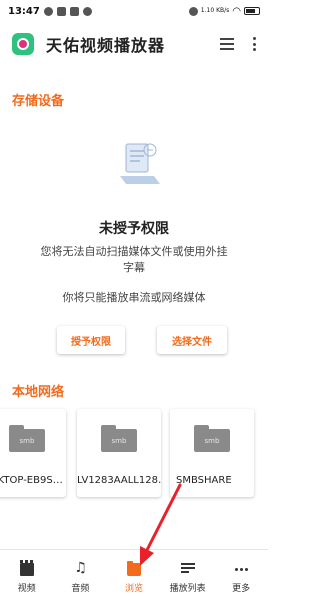 This screenshot has height=602, width=320. Describe the element at coordinates (193, 11) in the screenshot. I see `do-not-disturb-icon` at that location.